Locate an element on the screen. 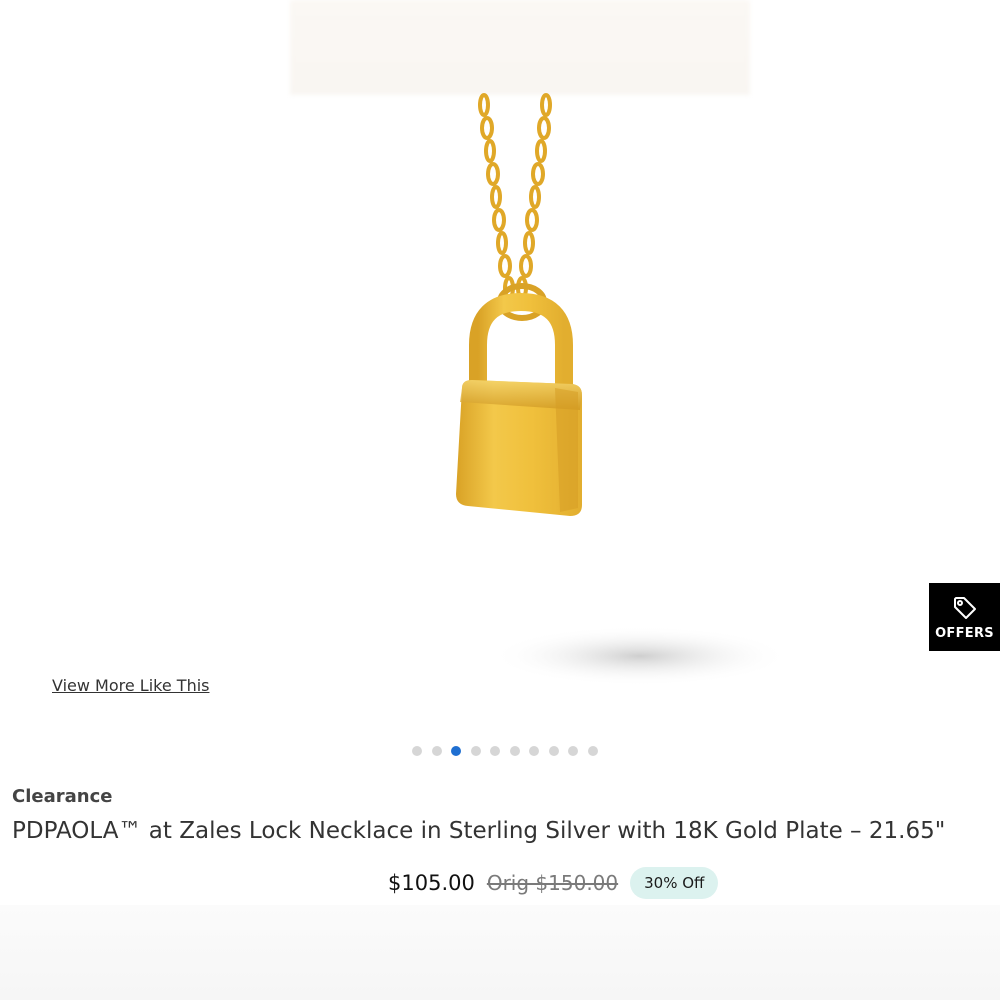 Image resolution: width=1000 pixels, height=1000 pixels. carousel-dots is located at coordinates (505, 751).